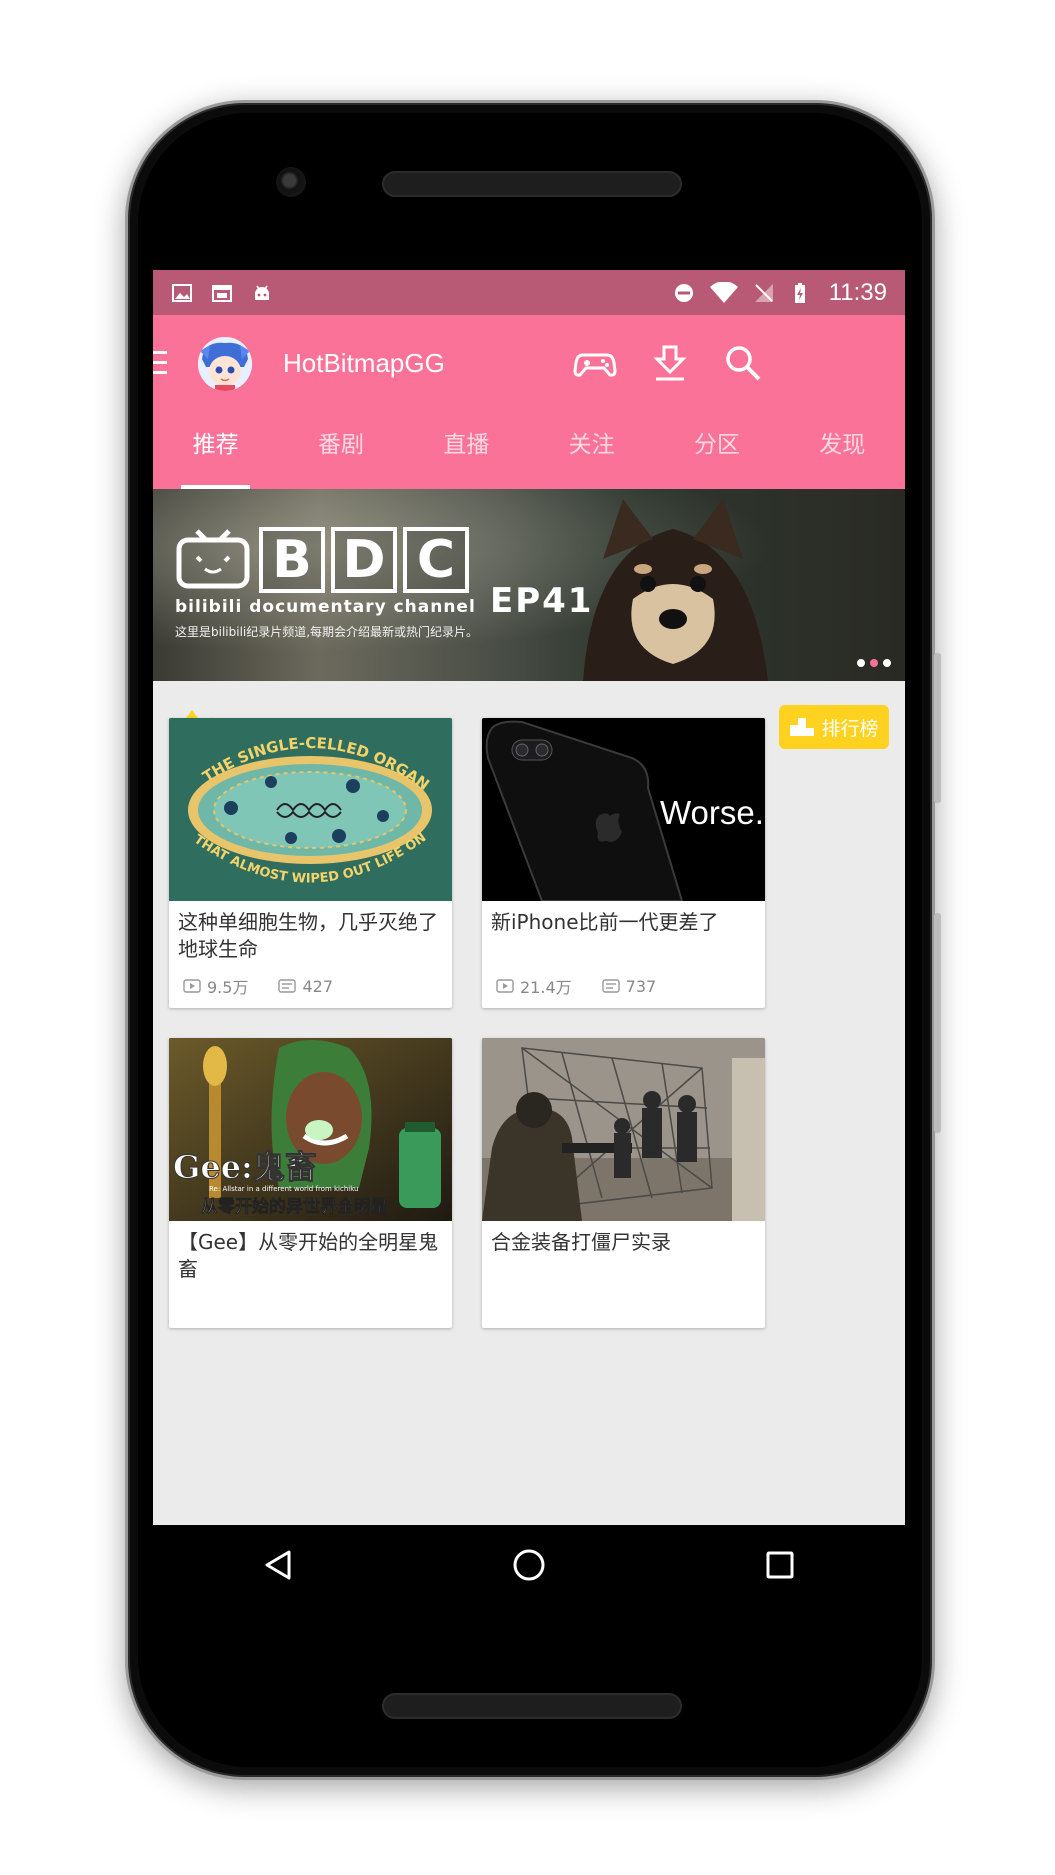 Image resolution: width=1055 pixels, height=1875 pixels. What do you see at coordinates (308, 935) in the screenshot?
I see `video-title: 这种单细胞生物，几乎灭绝了地球生命` at bounding box center [308, 935].